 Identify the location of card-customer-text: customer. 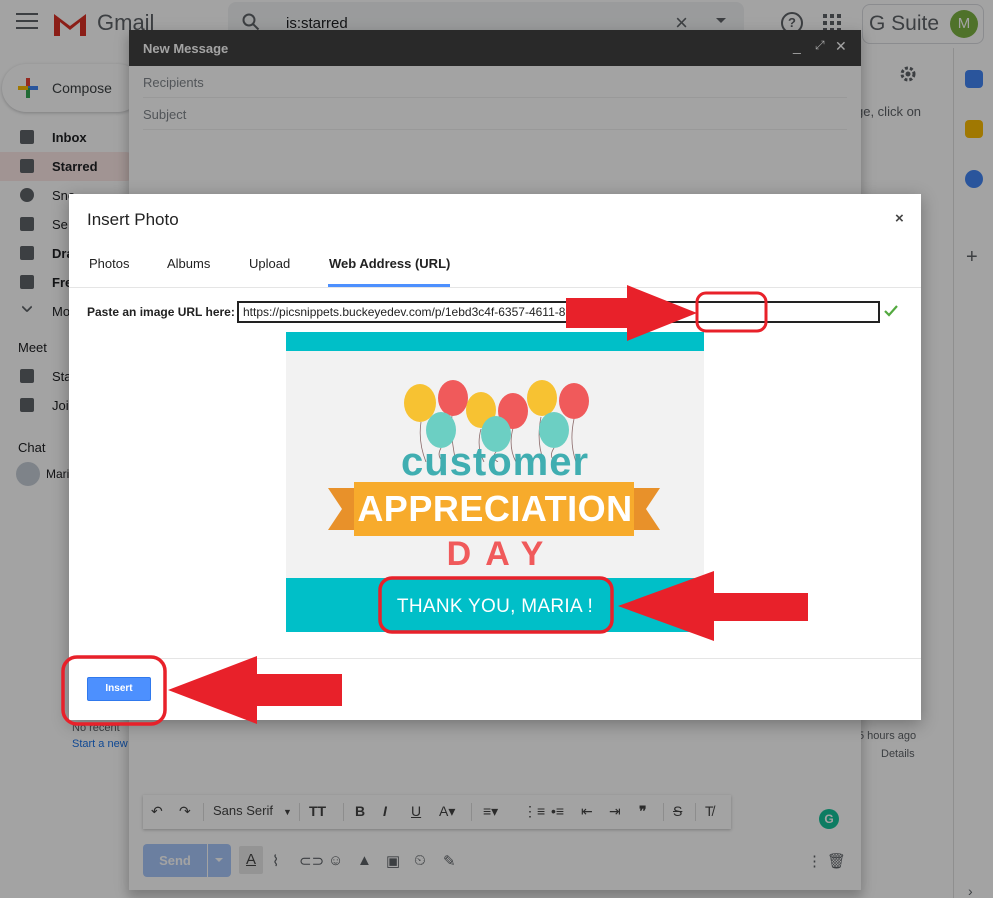
(495, 462).